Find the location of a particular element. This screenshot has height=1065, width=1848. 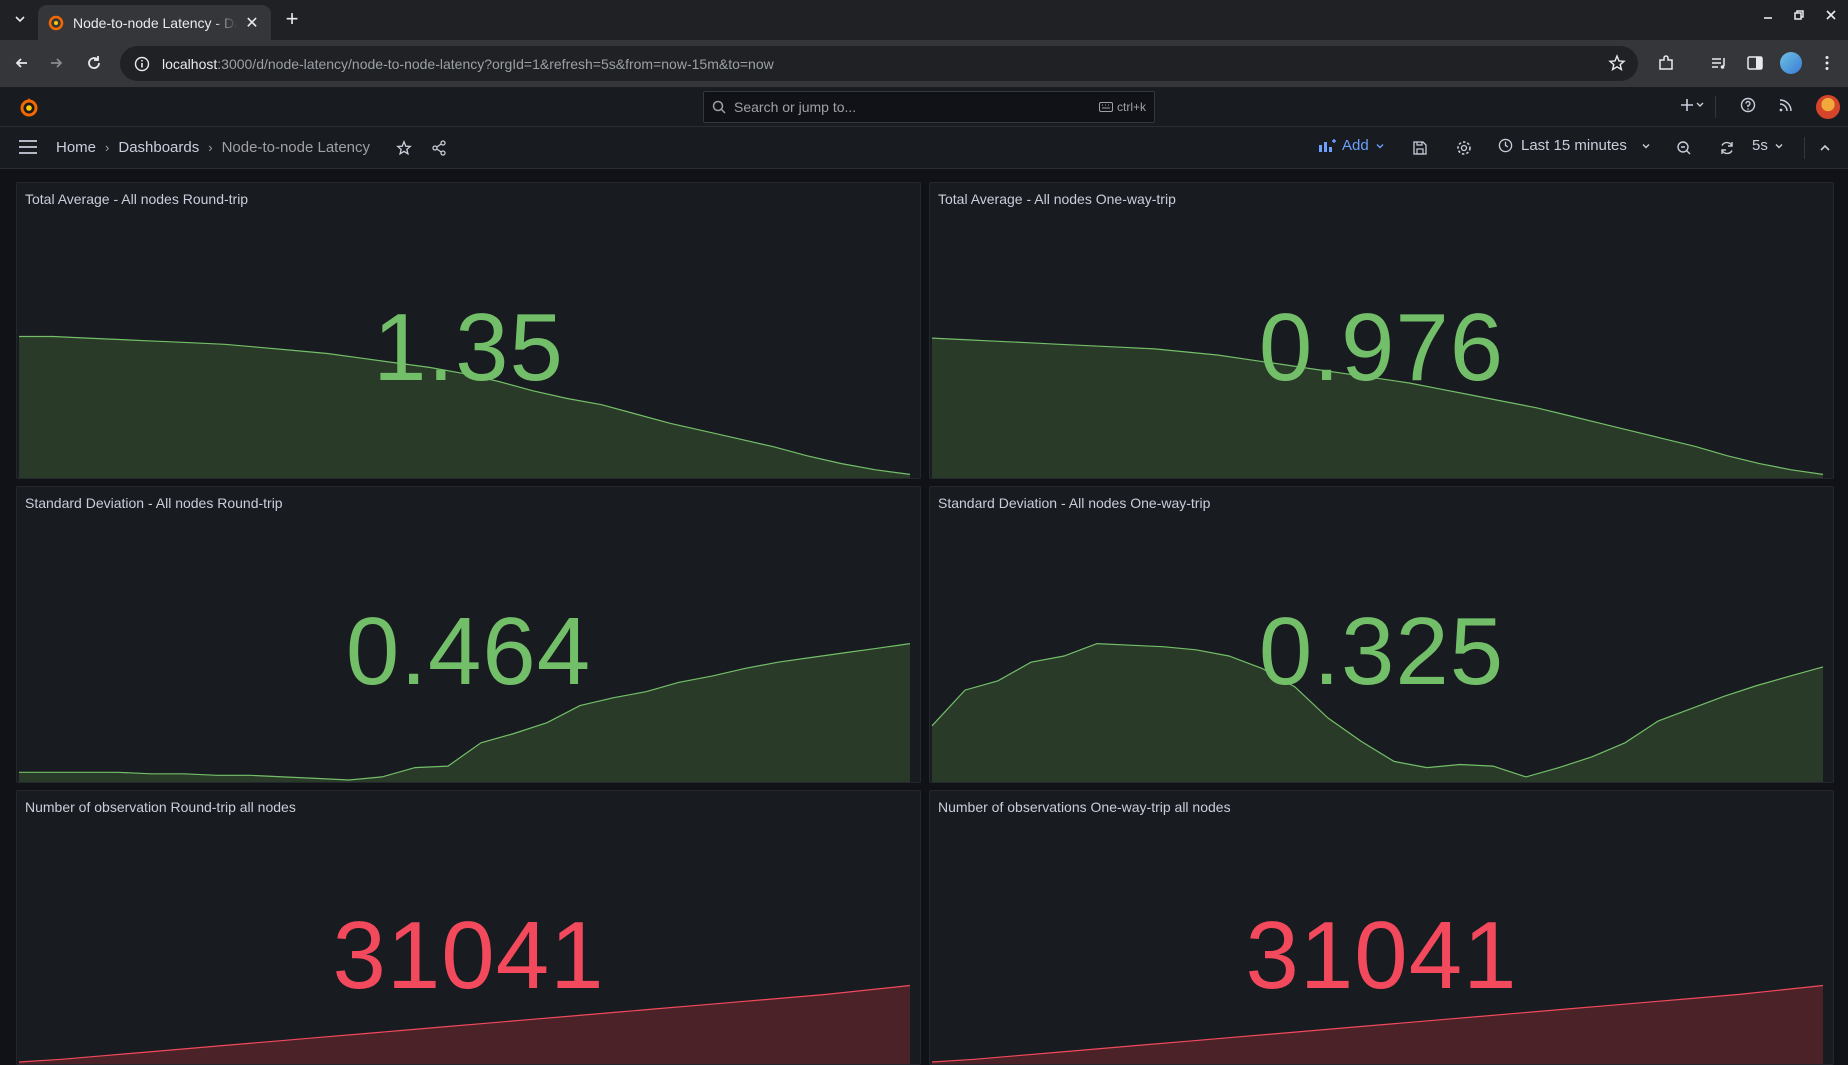

add-button: Add is located at coordinates (1351, 145).